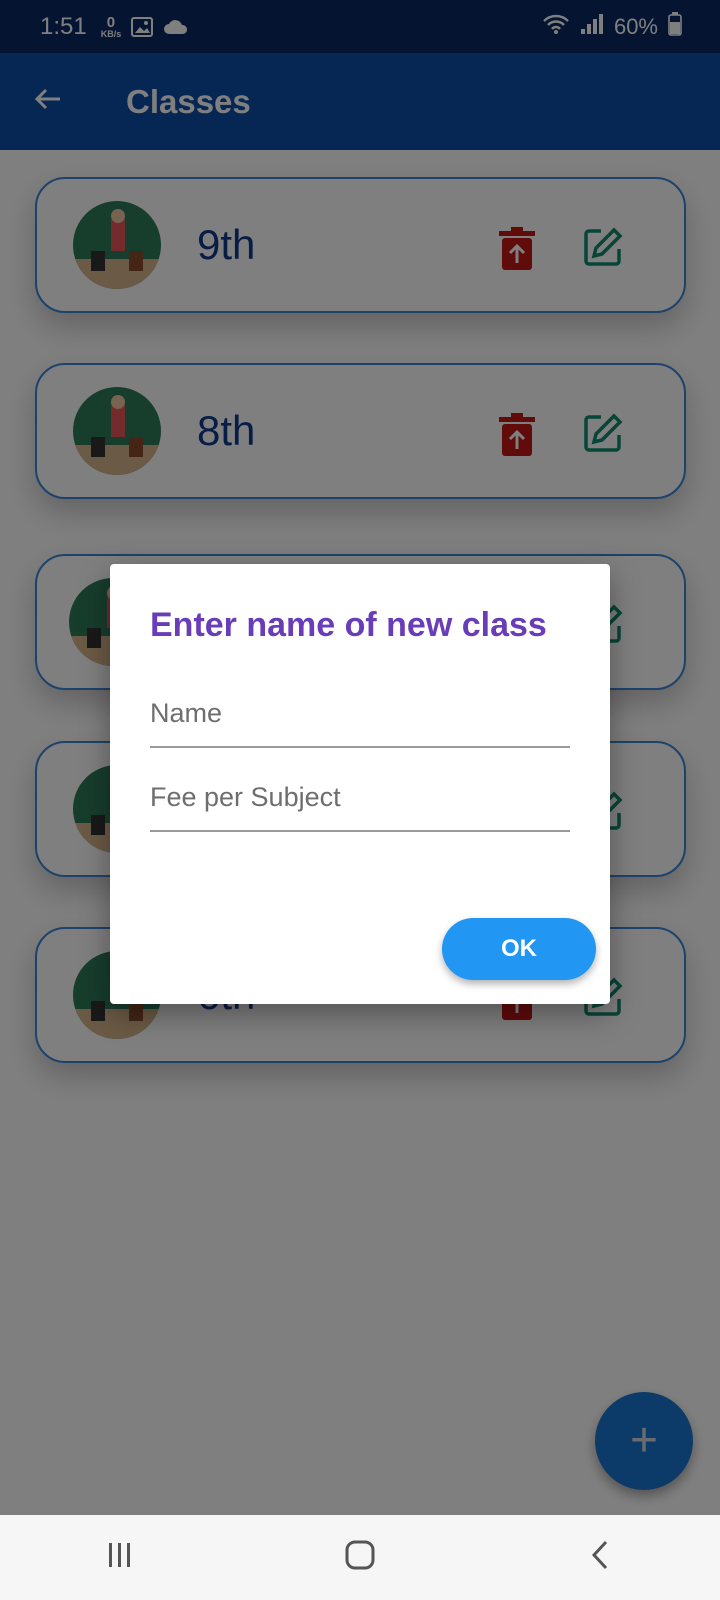  What do you see at coordinates (348, 625) in the screenshot?
I see `dialog-title: Enter name of new class` at bounding box center [348, 625].